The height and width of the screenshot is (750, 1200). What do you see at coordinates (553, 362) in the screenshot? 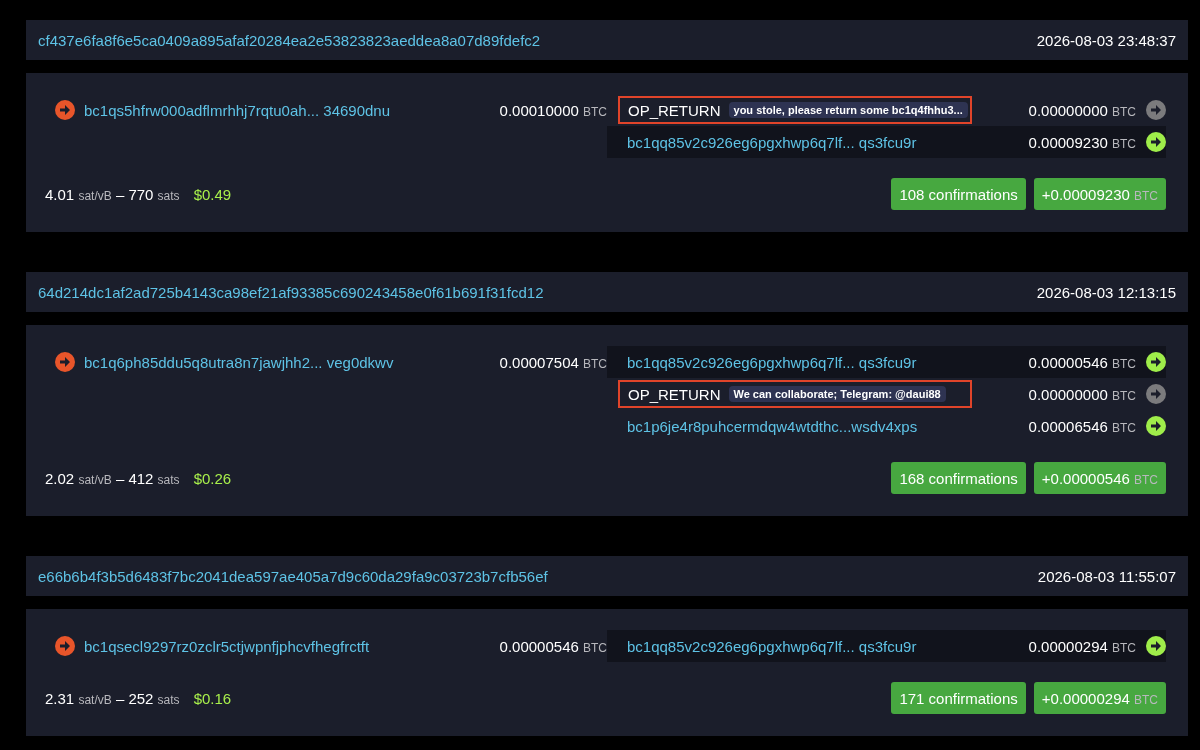
I see `input-amount: 0.00007504 BTC` at bounding box center [553, 362].